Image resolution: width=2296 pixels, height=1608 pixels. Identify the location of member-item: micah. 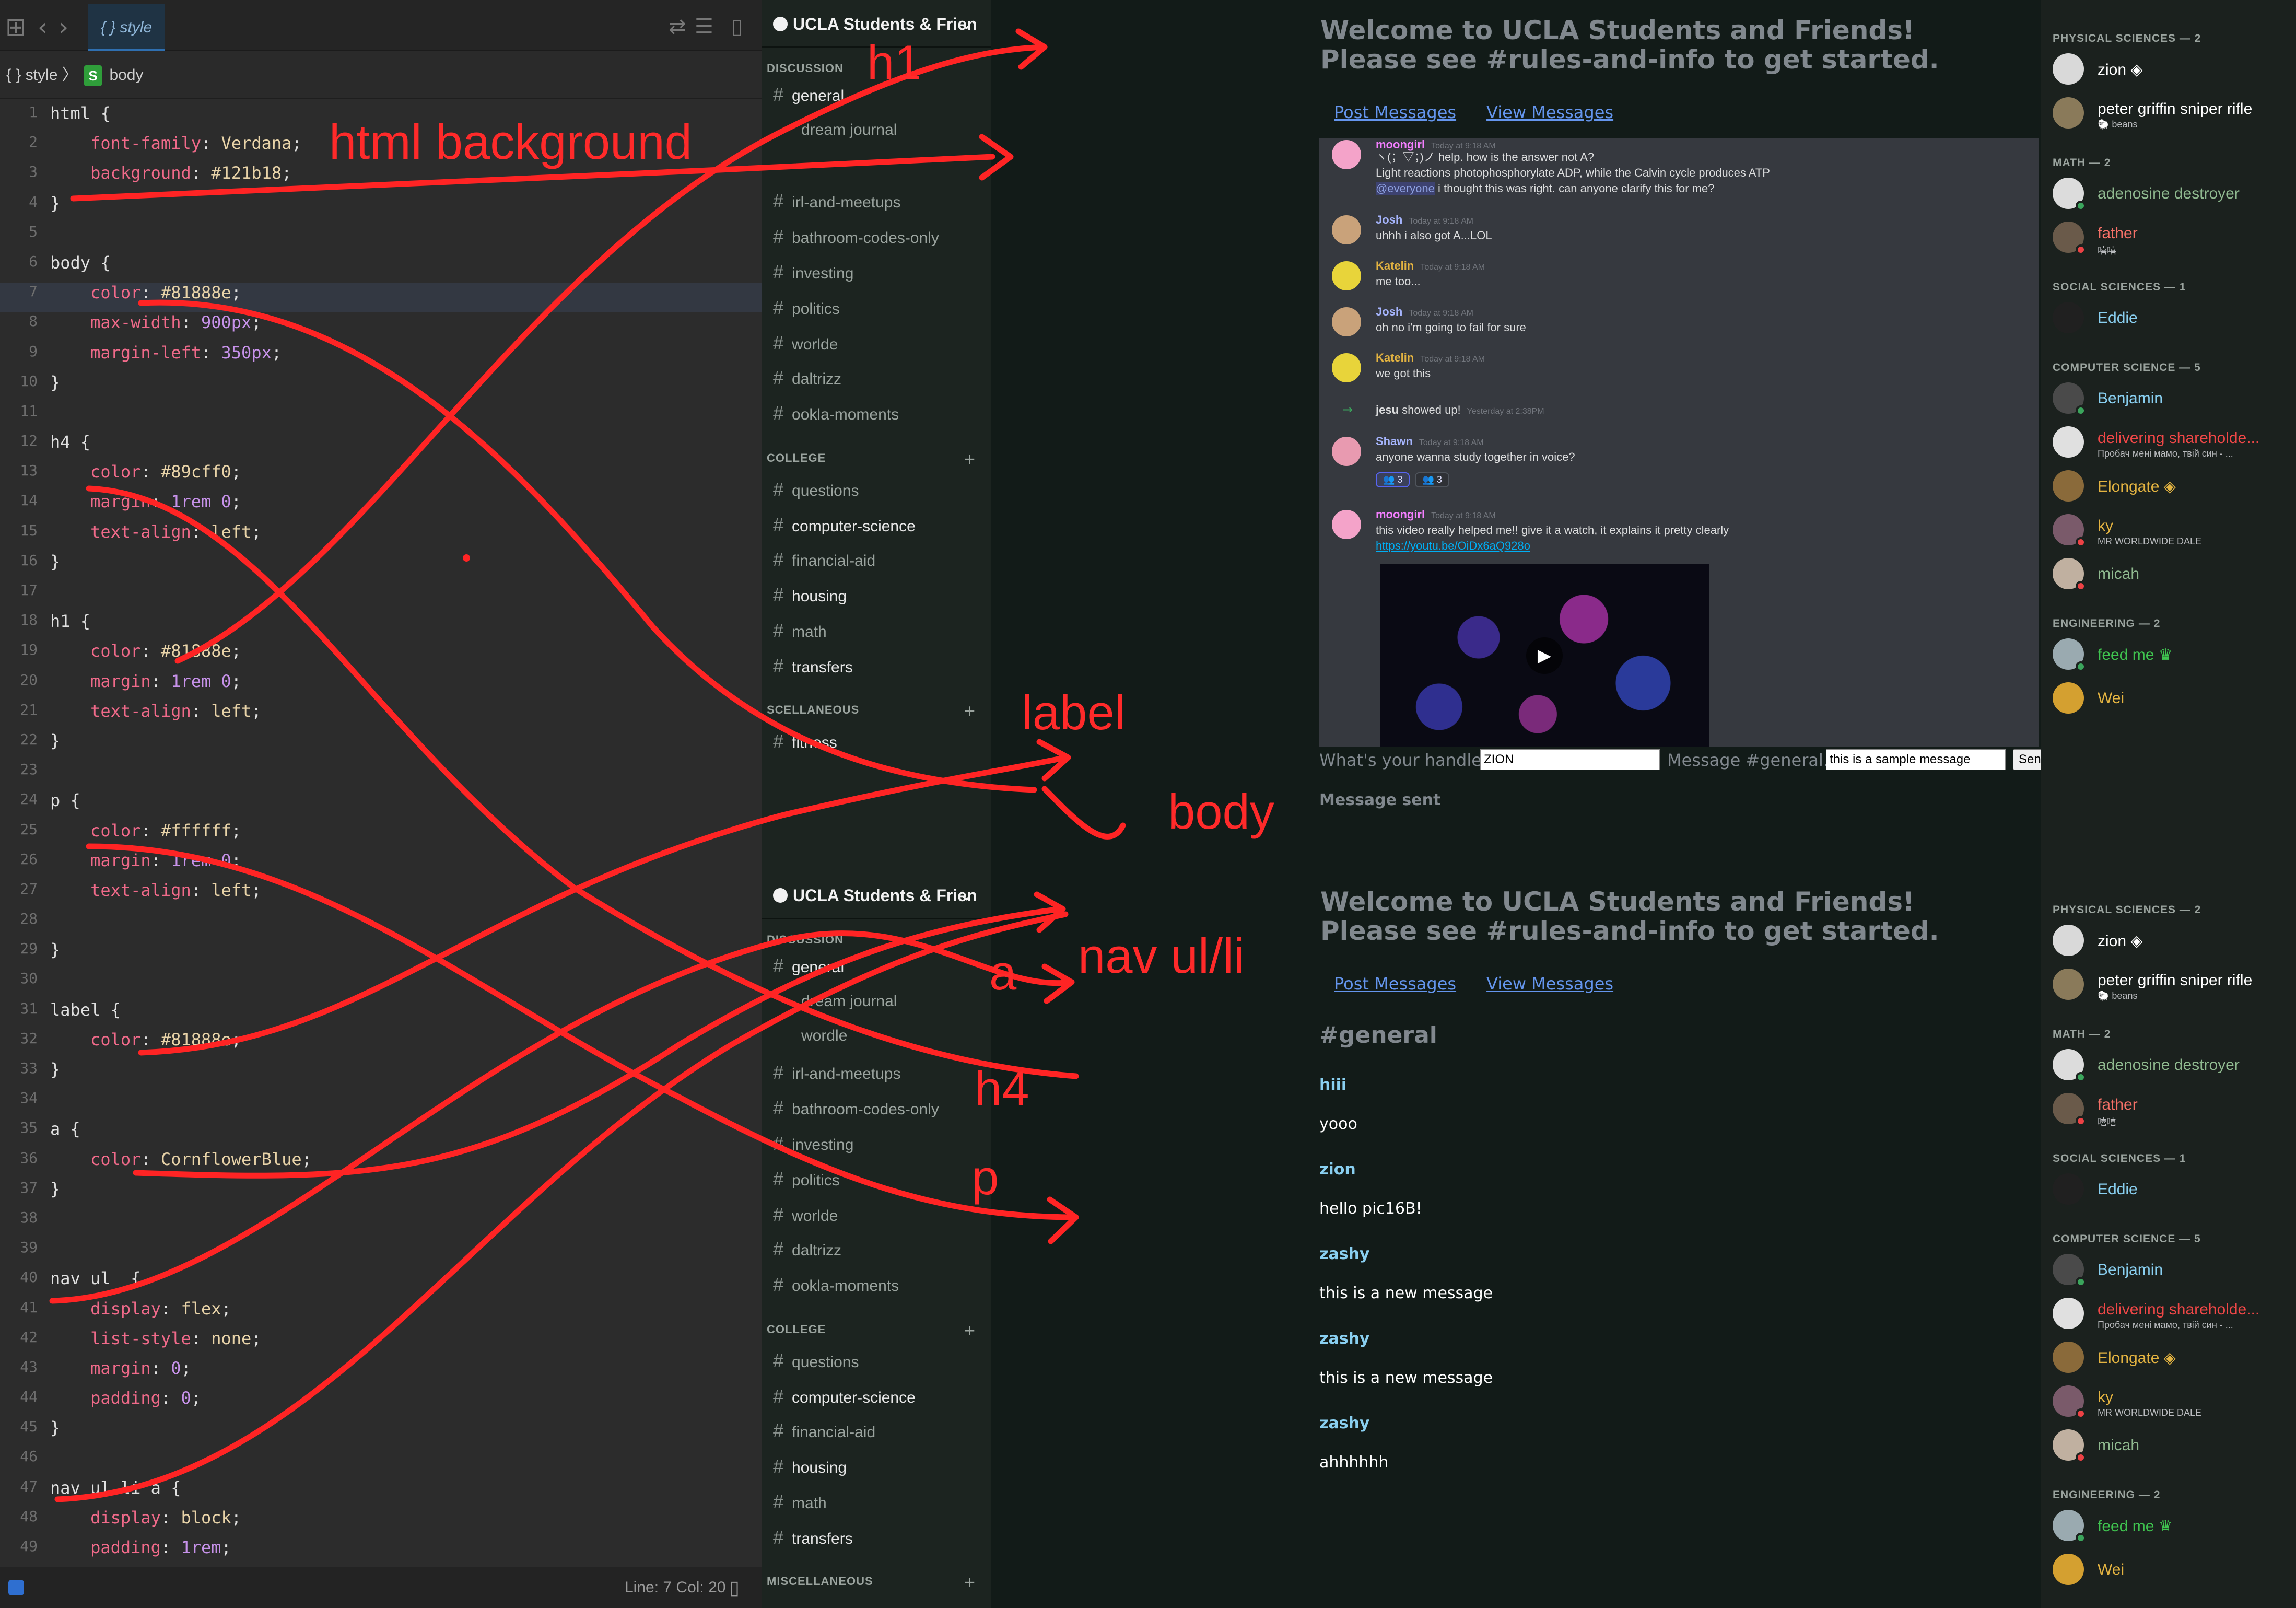
(2173, 1447).